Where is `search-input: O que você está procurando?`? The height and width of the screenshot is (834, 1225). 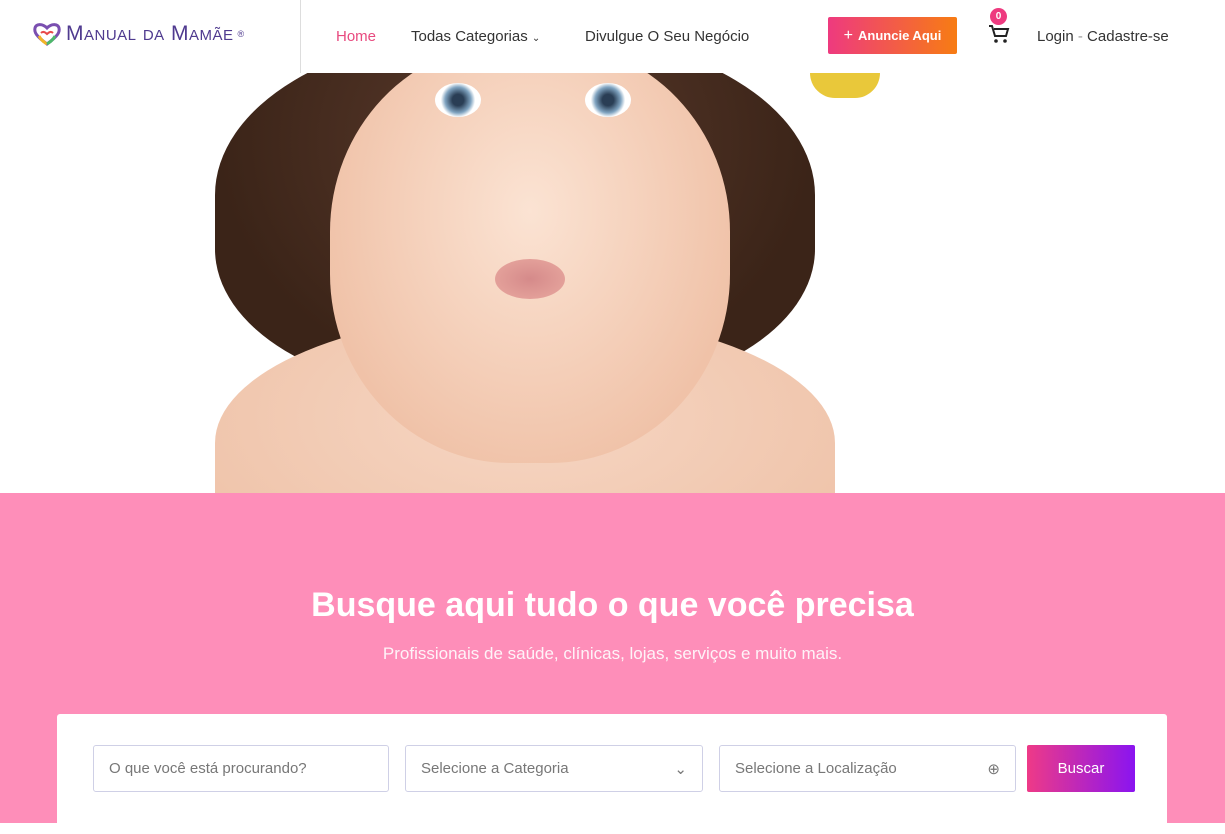
search-input: O que você está procurando? is located at coordinates (241, 768).